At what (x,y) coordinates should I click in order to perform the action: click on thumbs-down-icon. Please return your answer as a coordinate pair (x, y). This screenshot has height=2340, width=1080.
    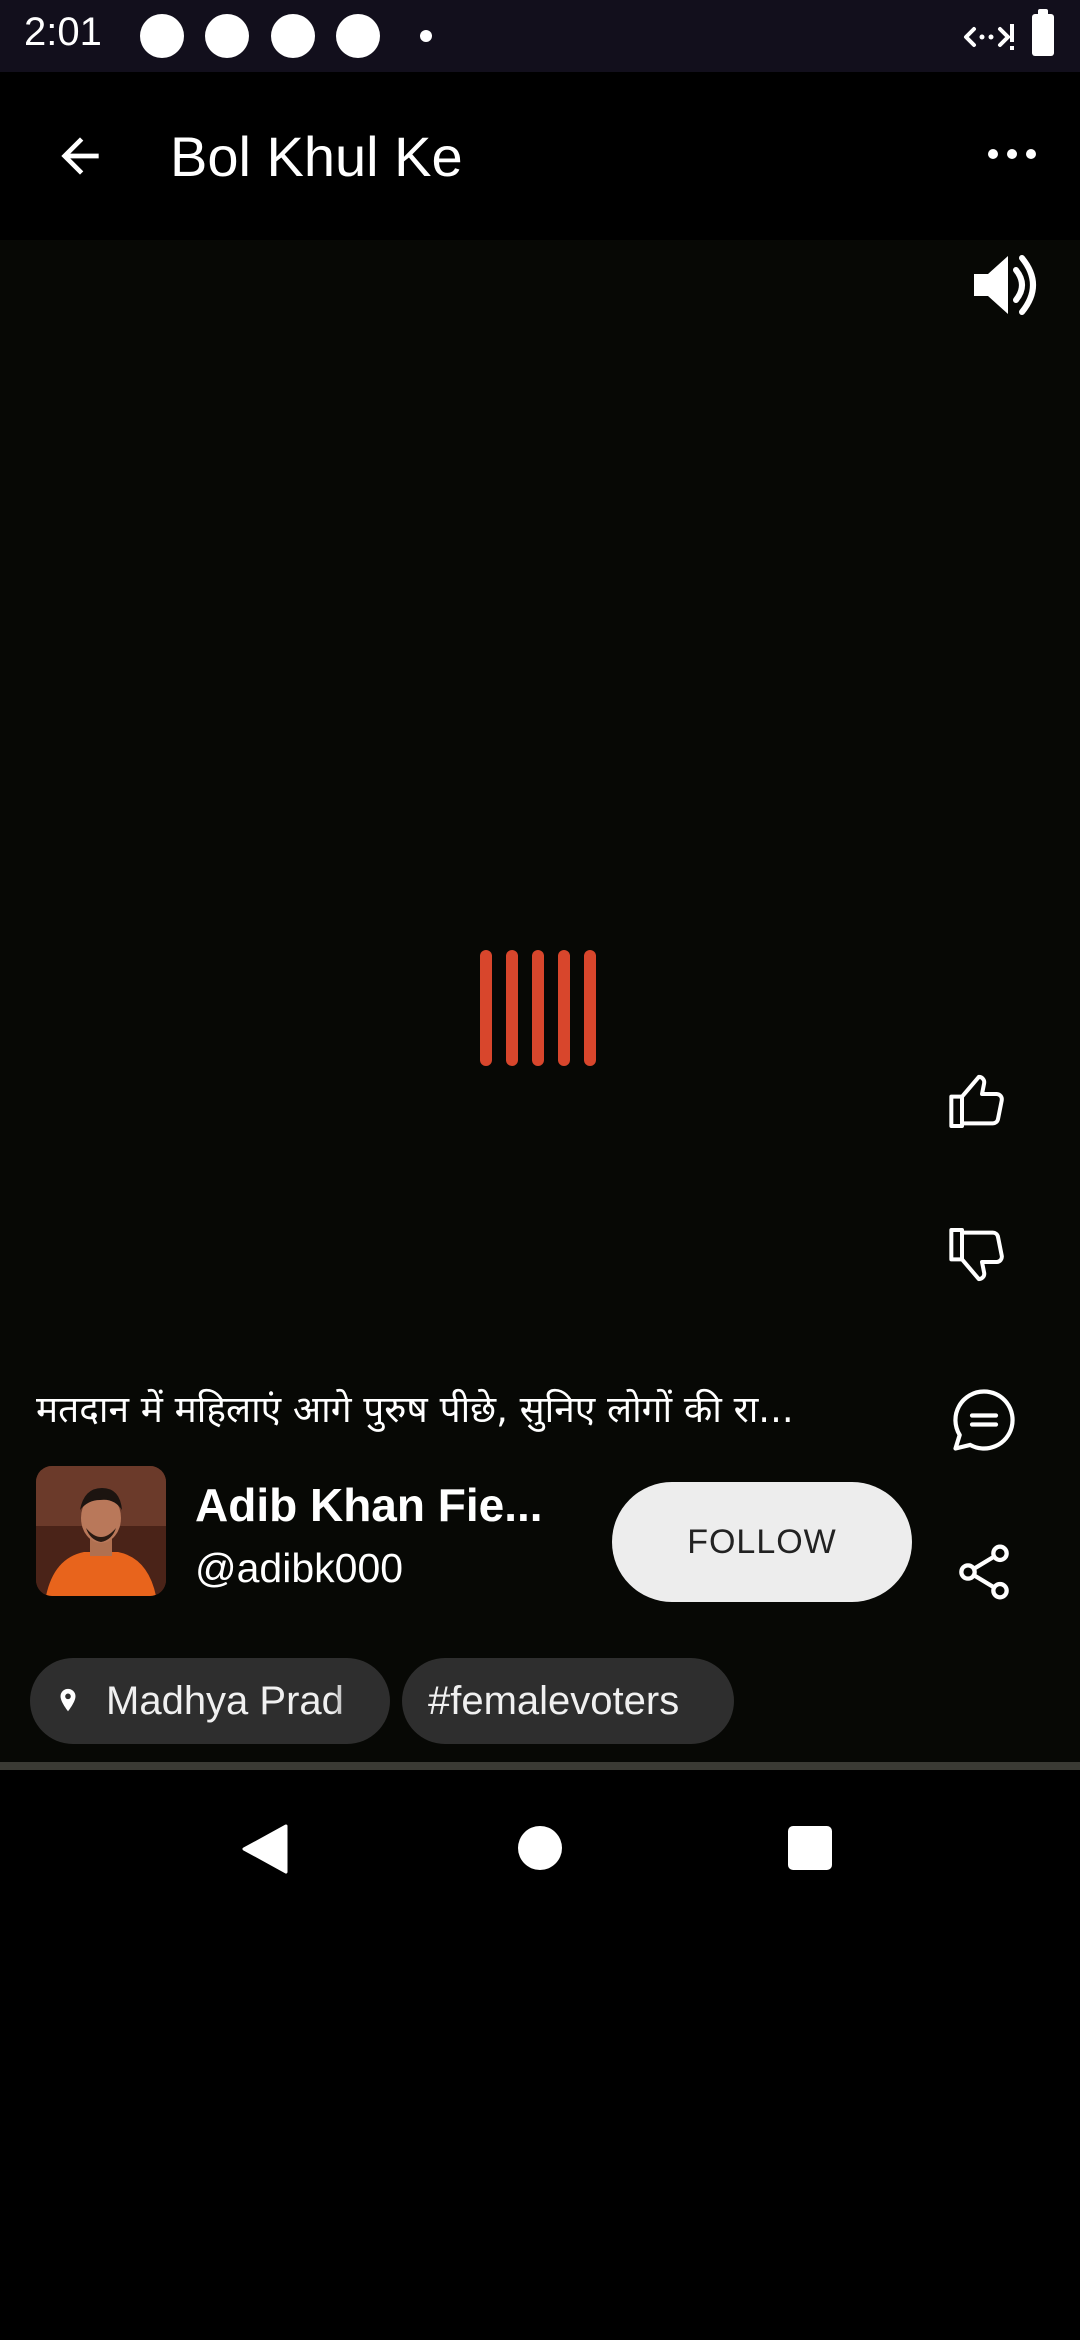
    Looking at the image, I should click on (976, 1255).